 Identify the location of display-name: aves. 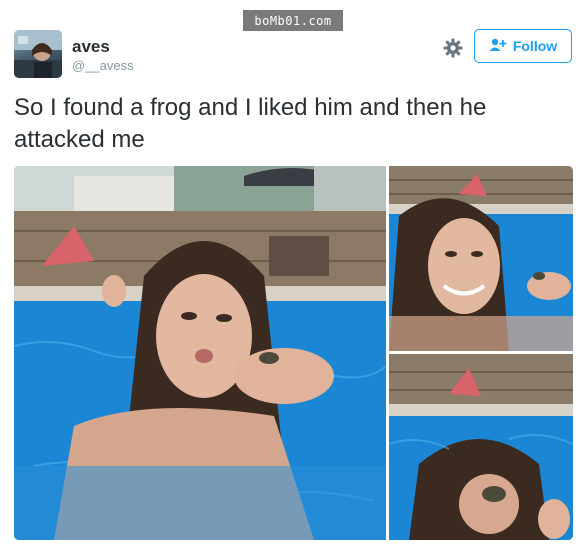
(91, 47).